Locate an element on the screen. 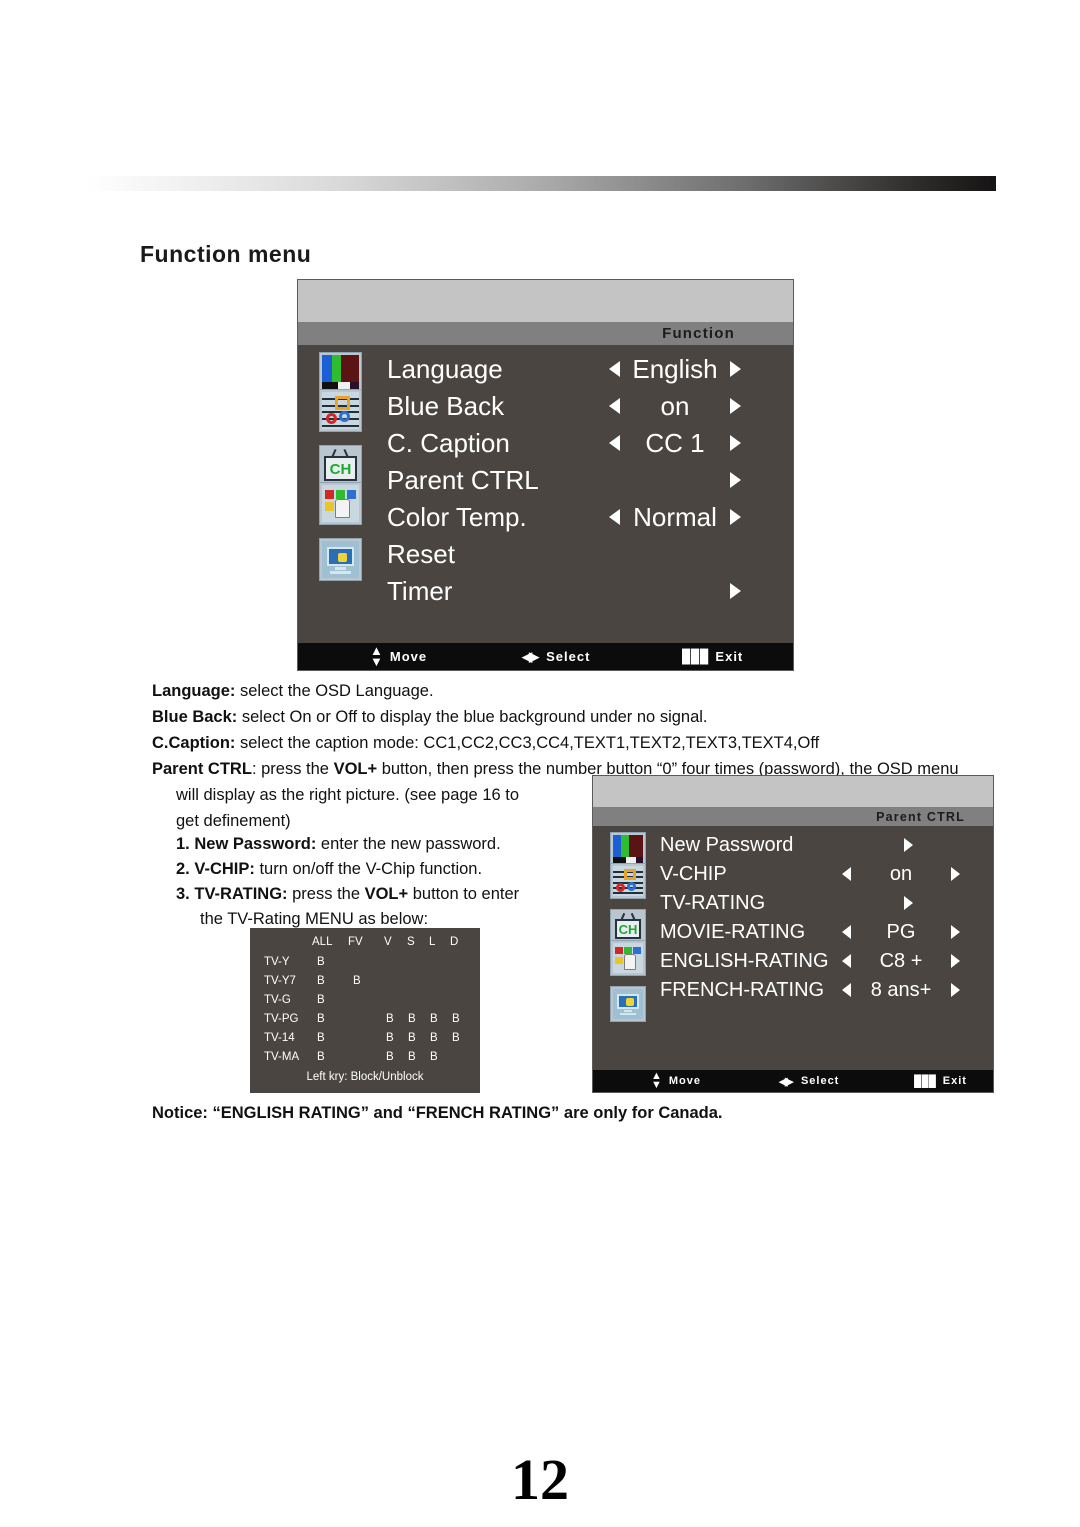  rating-table-footnote: Left kry: Block/Unblock is located at coordinates (365, 1077).